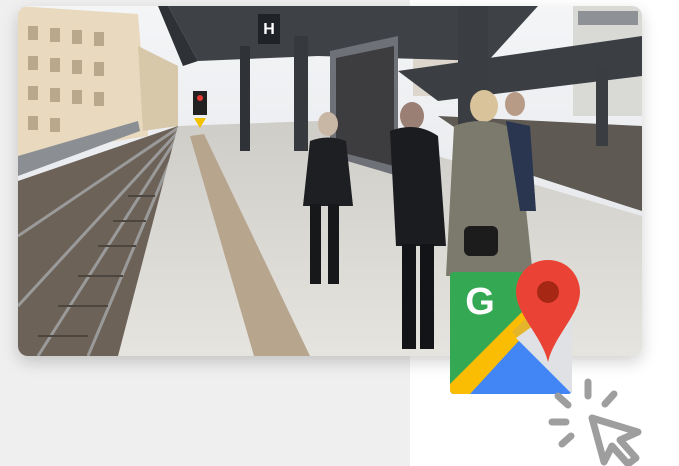 Image resolution: width=679 pixels, height=466 pixels. I want to click on maps-icon-graphic: G, so click(515, 327).